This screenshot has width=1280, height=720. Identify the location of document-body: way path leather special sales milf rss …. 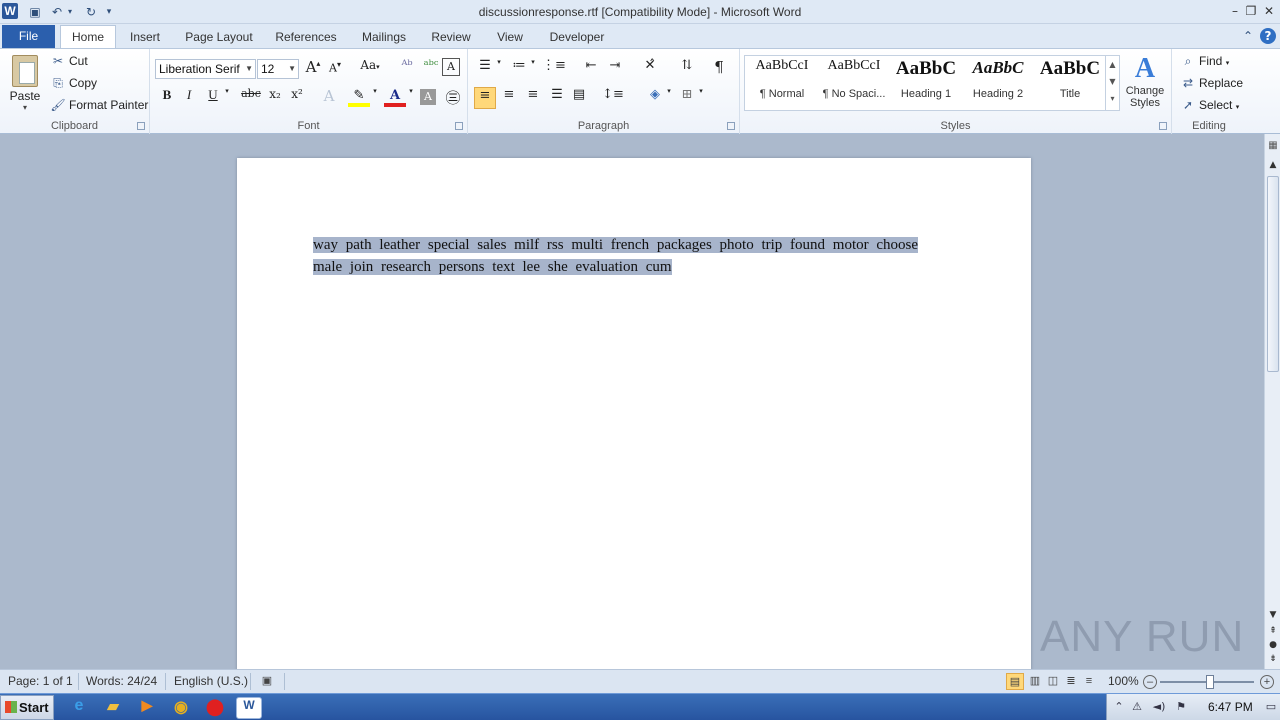
(628, 256).